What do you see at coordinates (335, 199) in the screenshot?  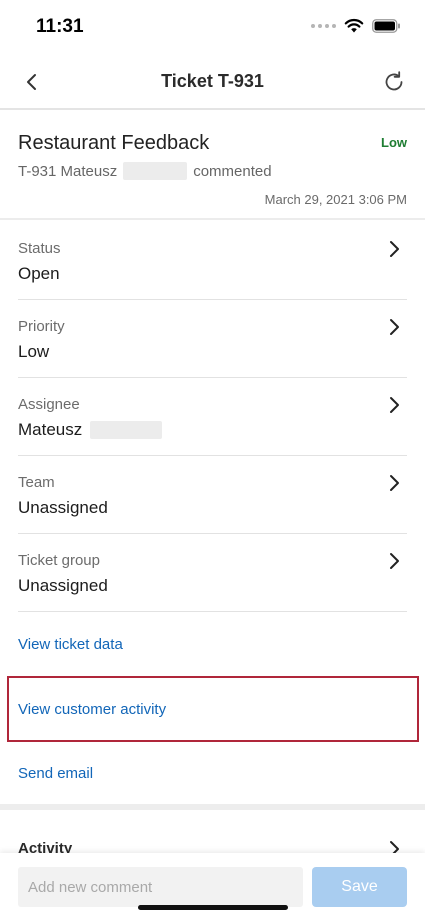 I see `ticket-date: March 29, 2021 3:06 PM` at bounding box center [335, 199].